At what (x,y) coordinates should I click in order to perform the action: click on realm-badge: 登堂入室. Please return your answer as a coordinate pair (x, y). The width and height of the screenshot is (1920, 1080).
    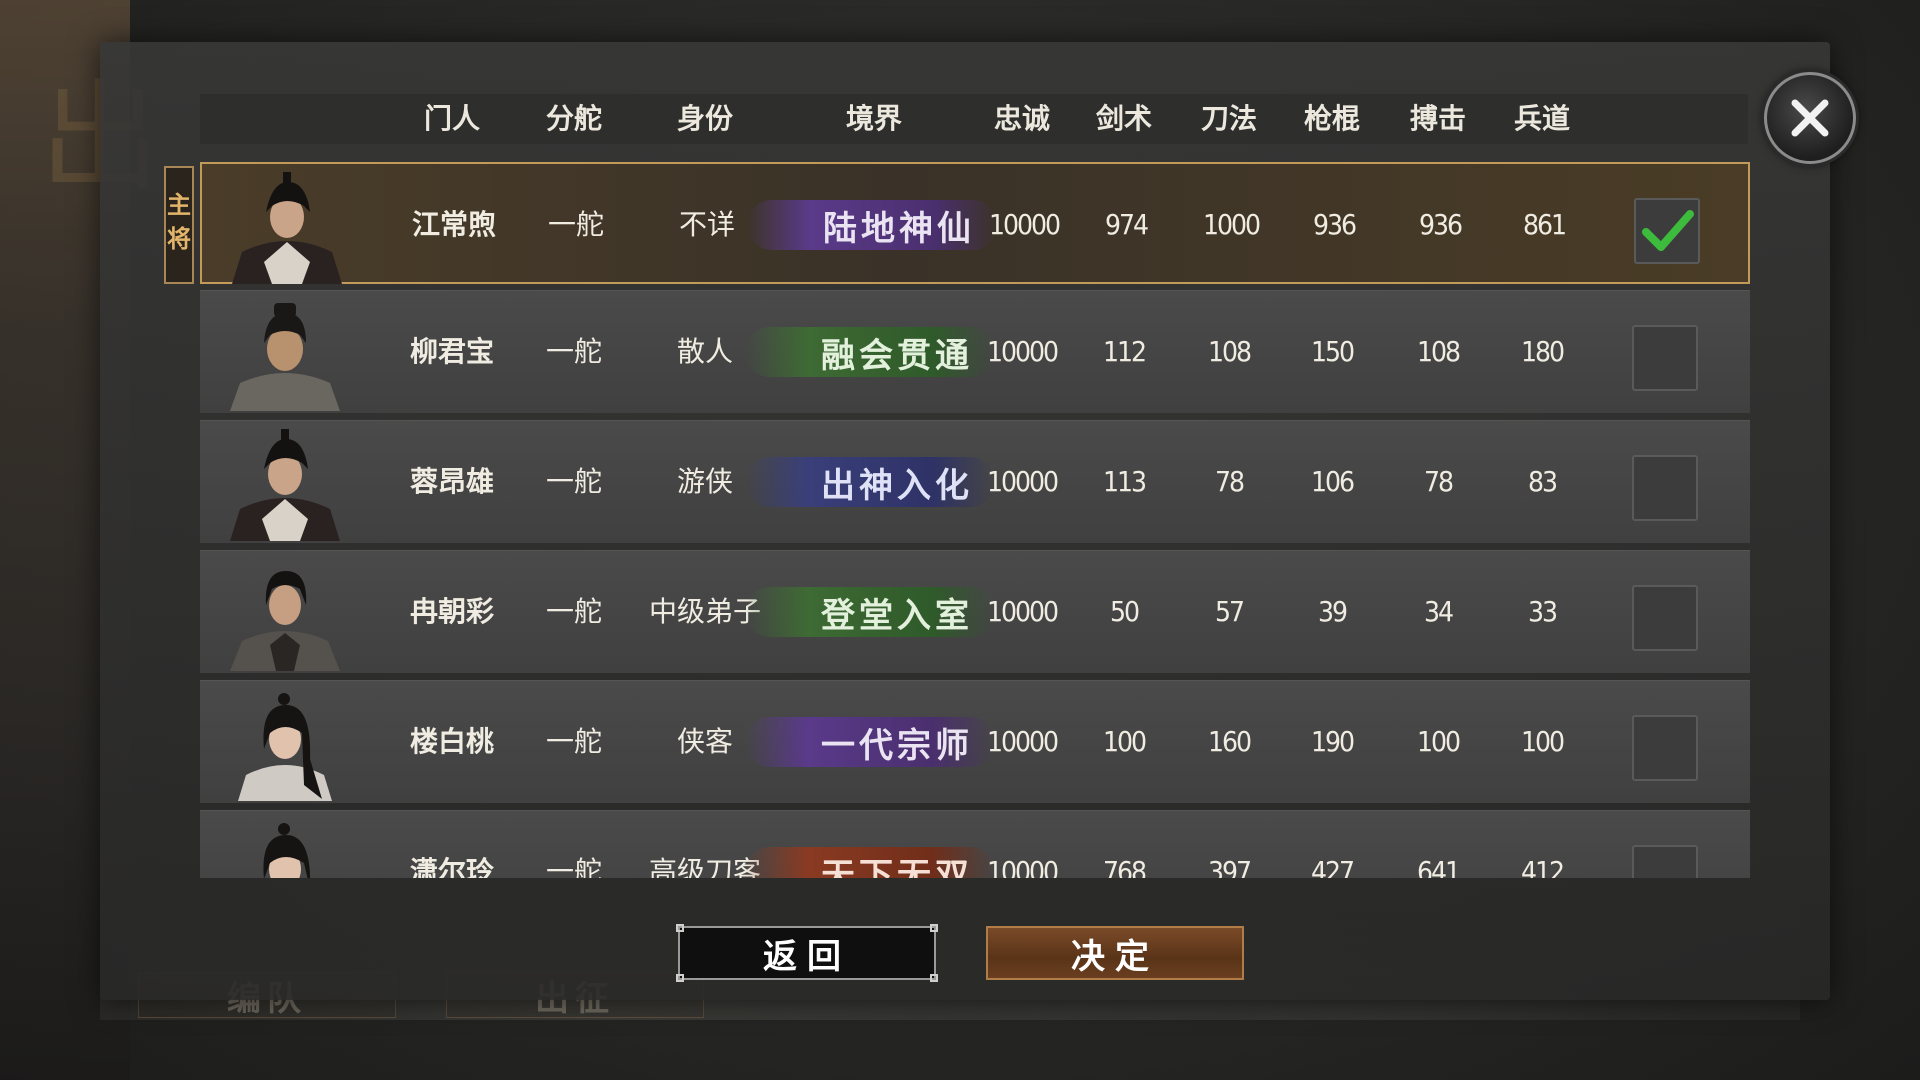
    Looking at the image, I should click on (870, 612).